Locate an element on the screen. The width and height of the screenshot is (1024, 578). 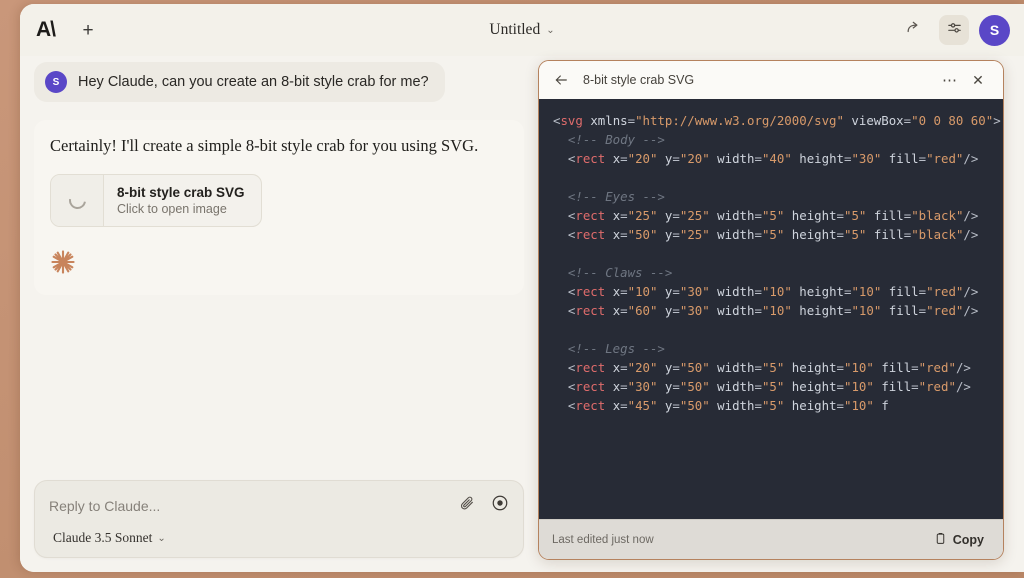
new-chat-button: + is located at coordinates (88, 30).